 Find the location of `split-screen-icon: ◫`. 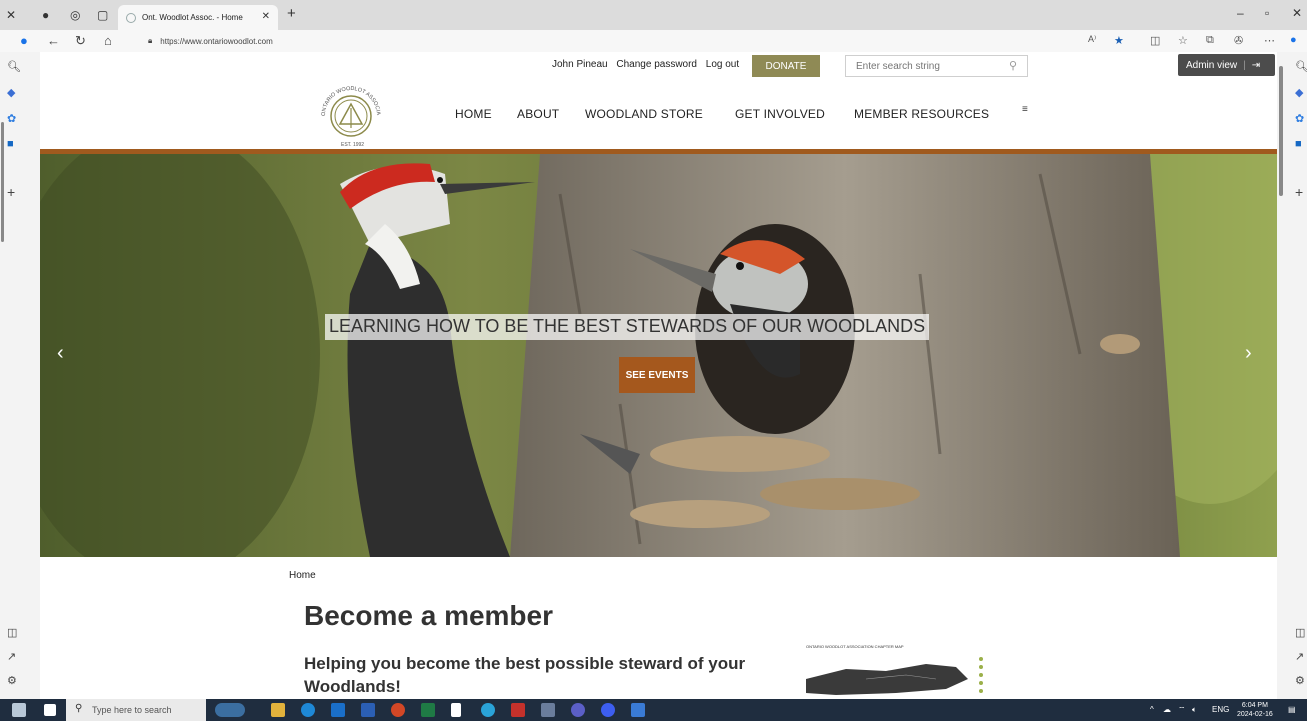

split-screen-icon: ◫ is located at coordinates (1155, 40).